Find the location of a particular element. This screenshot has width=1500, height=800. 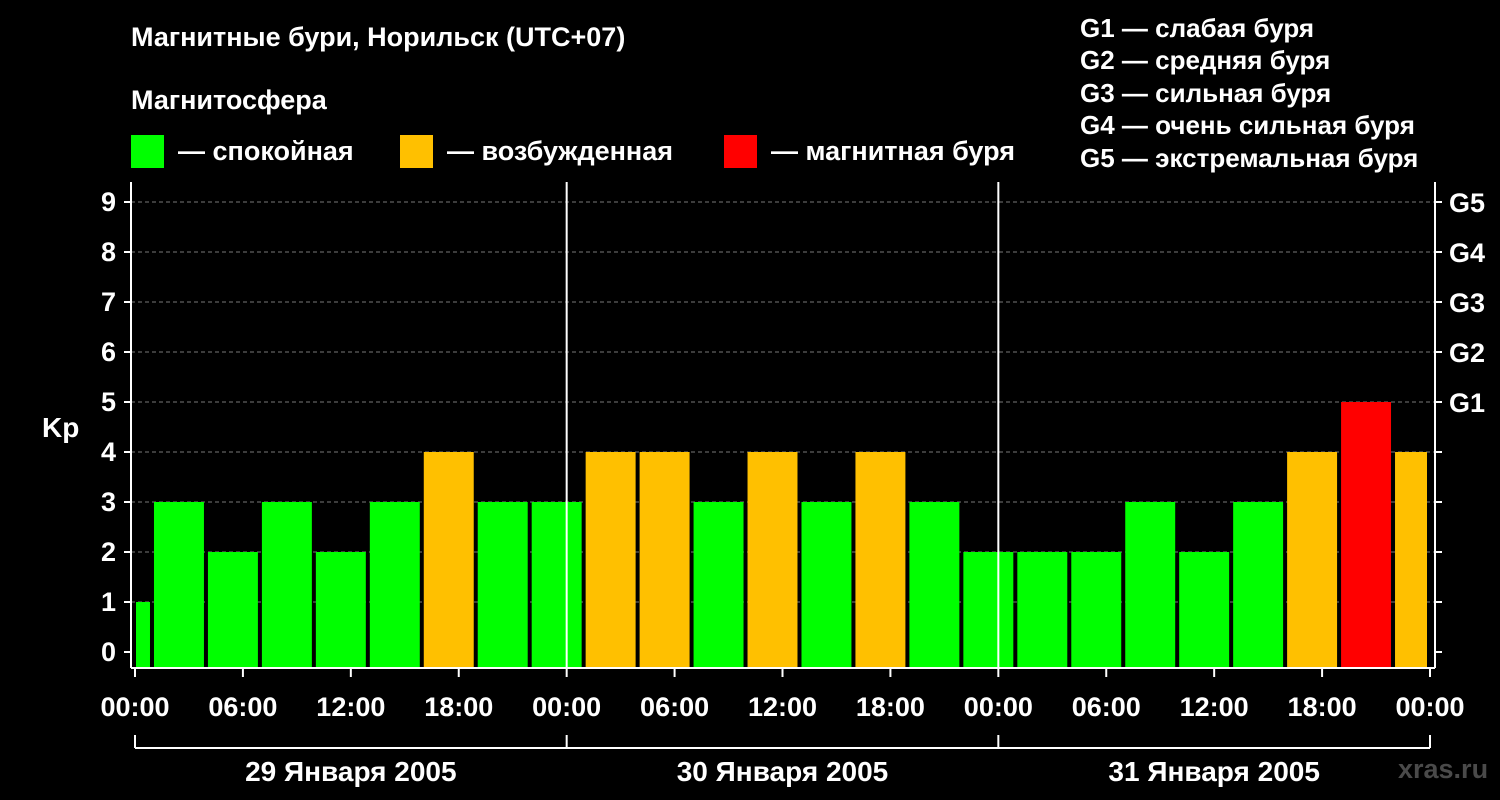

x-tick-label-6: 12:00 is located at coordinates (782, 707).